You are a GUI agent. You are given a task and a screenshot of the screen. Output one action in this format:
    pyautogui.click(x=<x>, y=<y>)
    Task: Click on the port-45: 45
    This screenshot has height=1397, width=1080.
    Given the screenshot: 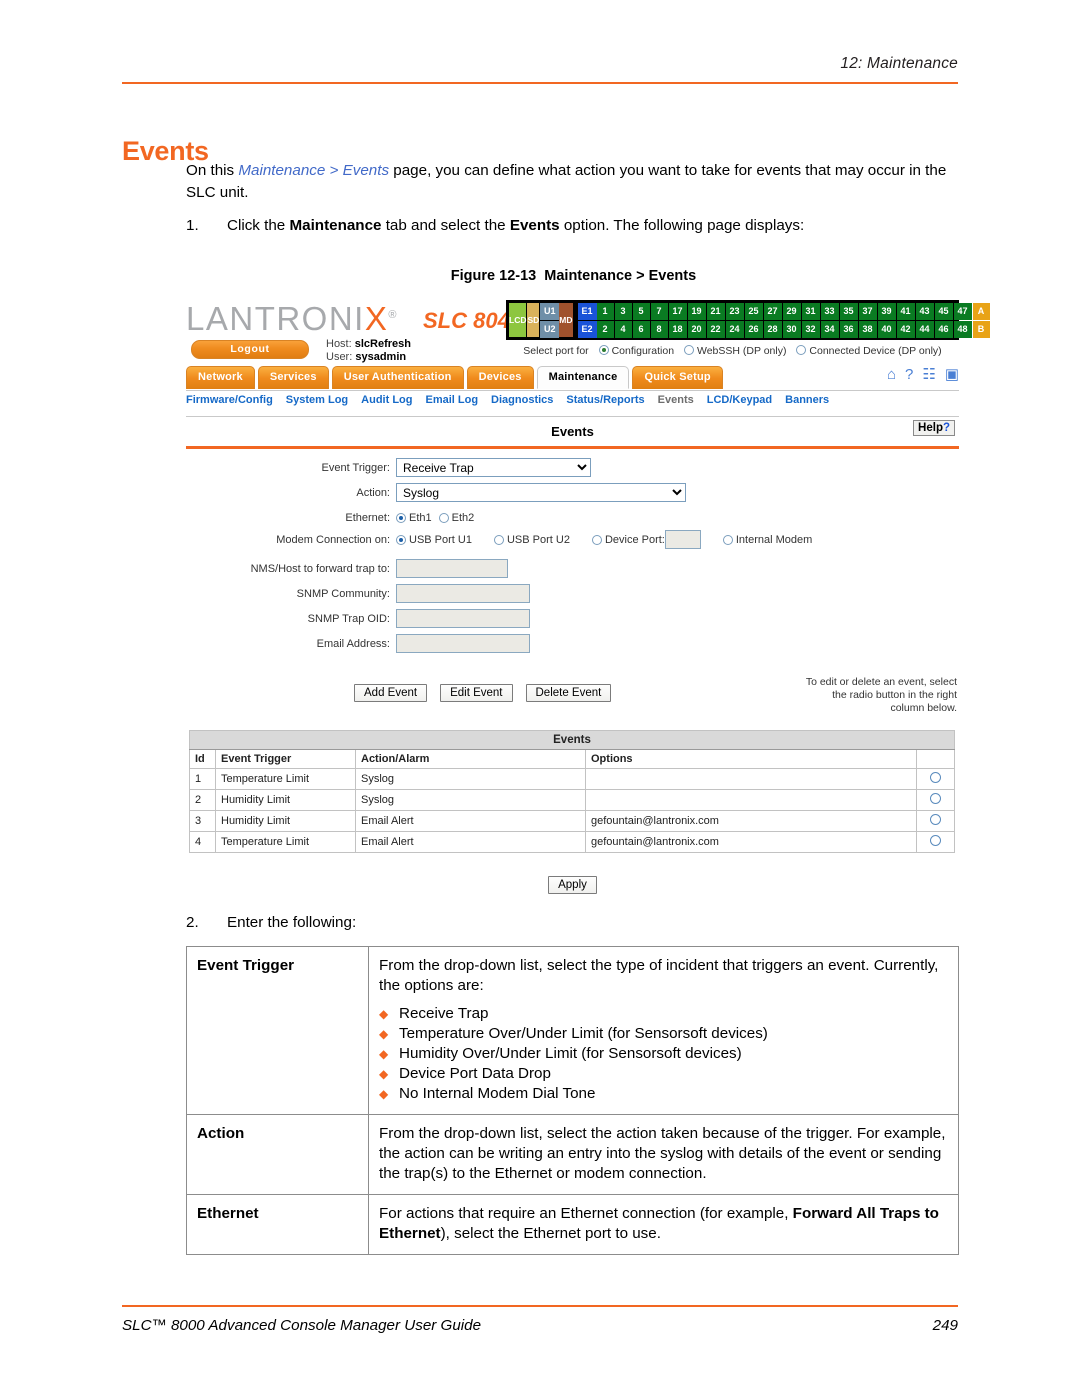 What is the action you would take?
    pyautogui.click(x=943, y=311)
    